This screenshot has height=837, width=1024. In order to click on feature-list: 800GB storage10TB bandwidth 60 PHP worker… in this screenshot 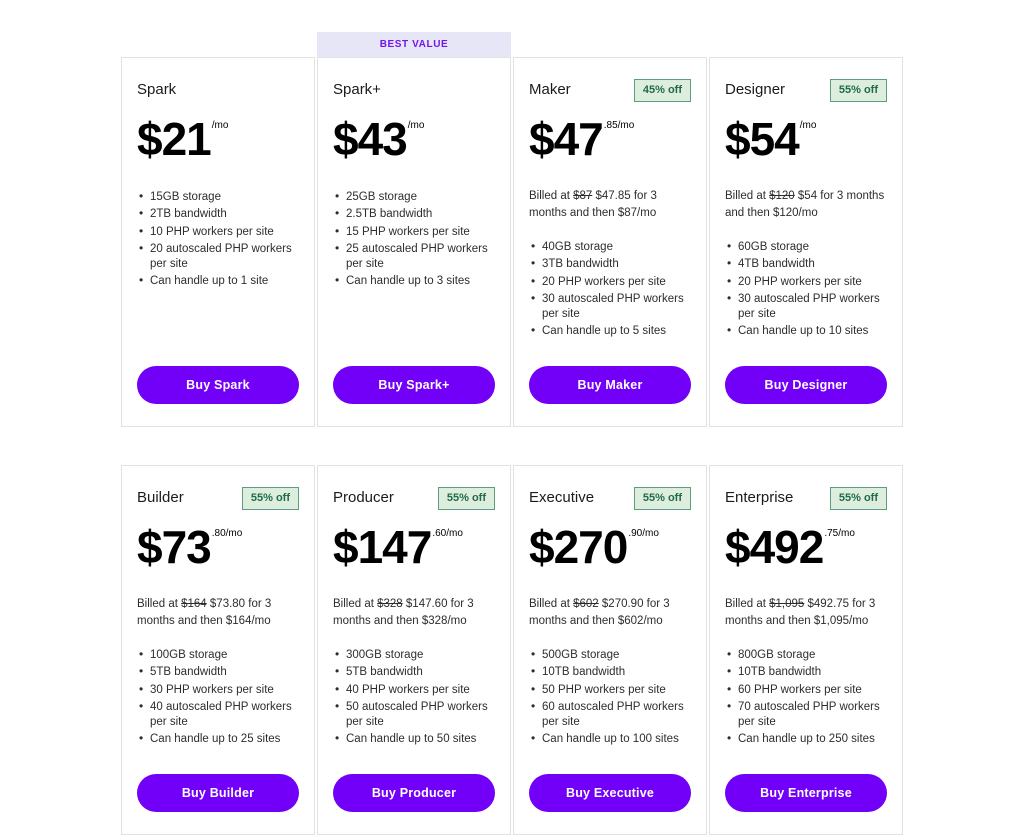, I will do `click(806, 710)`.